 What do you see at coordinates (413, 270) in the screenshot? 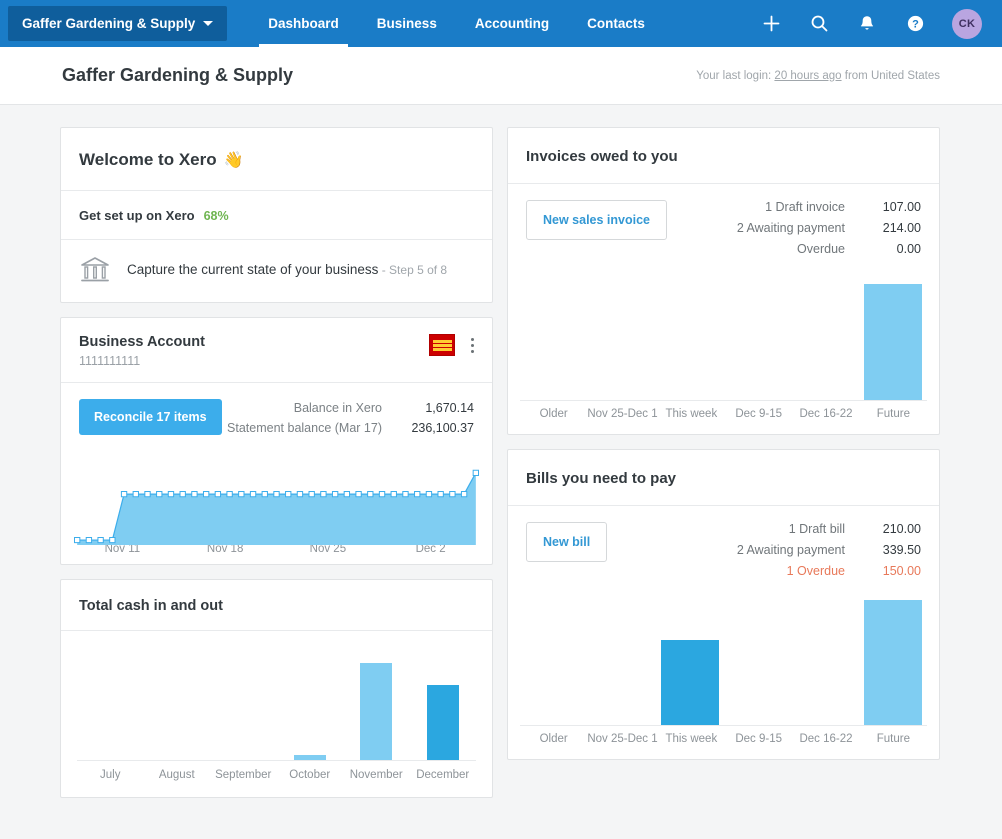
I see `setup-step-number: - Step 5 of 8` at bounding box center [413, 270].